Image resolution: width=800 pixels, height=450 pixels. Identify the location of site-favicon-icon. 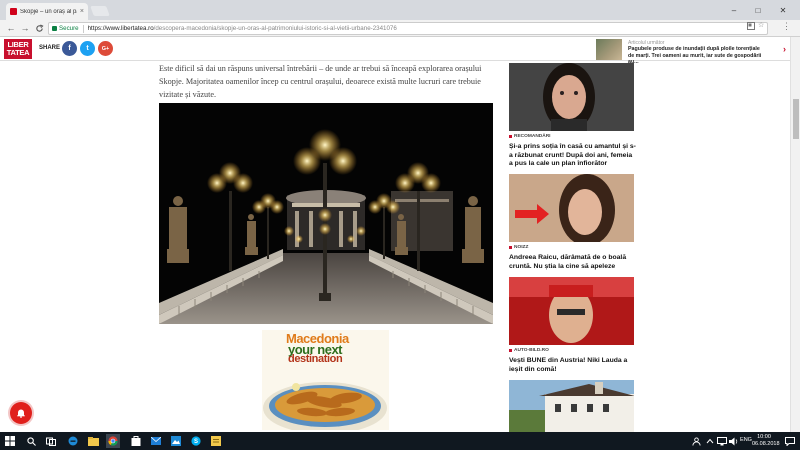
(13, 11).